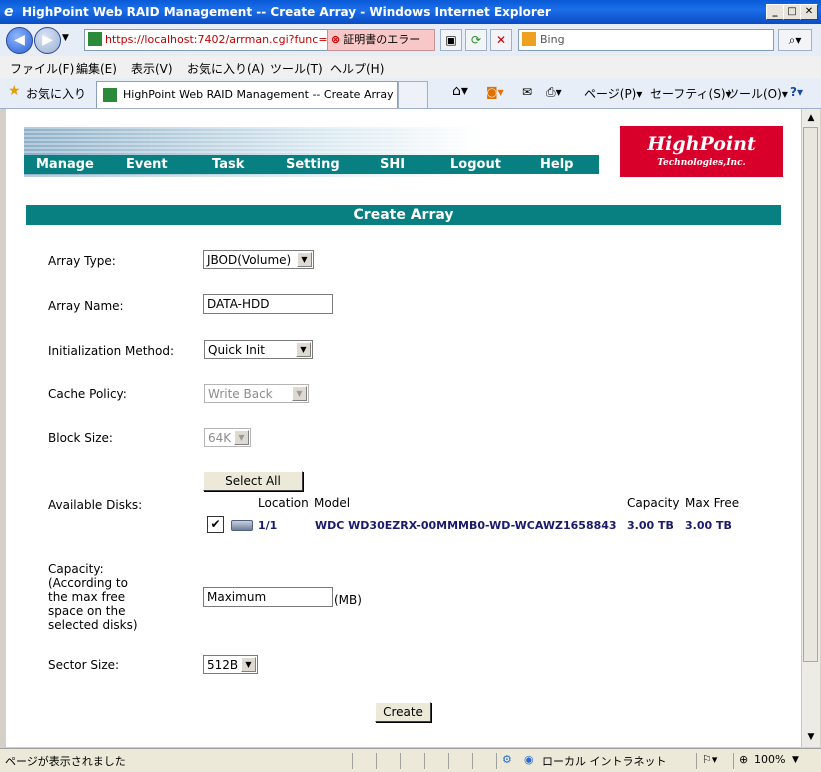 Image resolution: width=821 pixels, height=772 pixels. I want to click on cache-policy-select: Write Back ▼, so click(256, 393).